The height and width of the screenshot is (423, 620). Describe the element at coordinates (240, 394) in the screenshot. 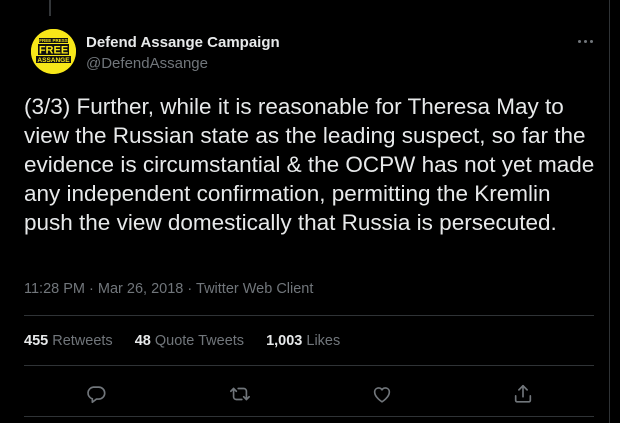

I see `retweet-icon` at that location.